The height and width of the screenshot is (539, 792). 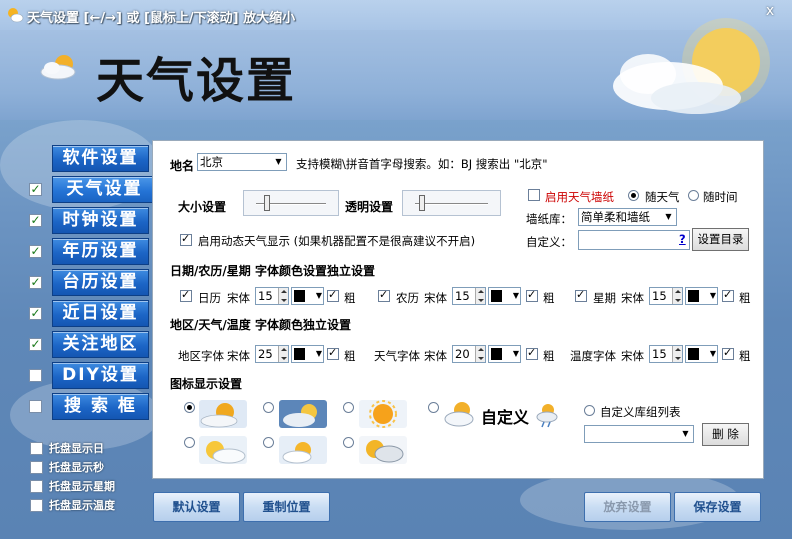 What do you see at coordinates (581, 296) in the screenshot?
I see `weekday-font-checkbox` at bounding box center [581, 296].